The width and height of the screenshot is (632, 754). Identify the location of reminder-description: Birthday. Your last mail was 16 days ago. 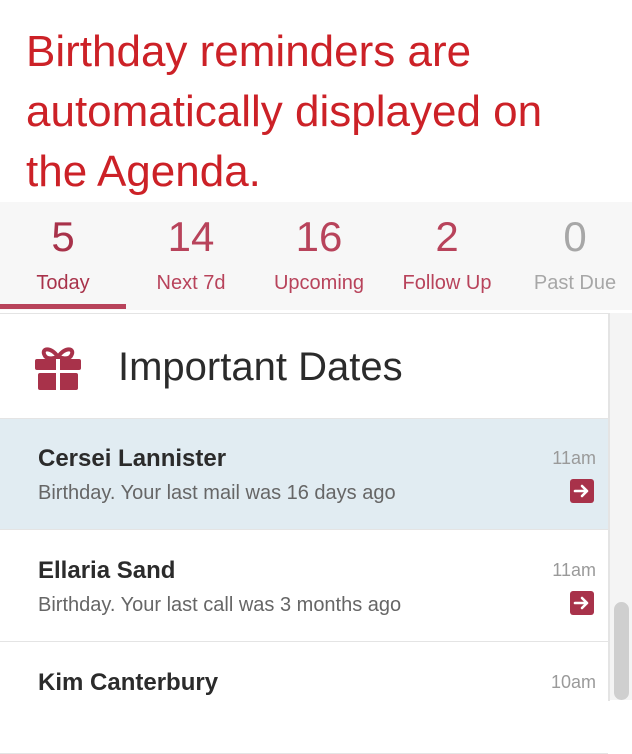
(217, 493).